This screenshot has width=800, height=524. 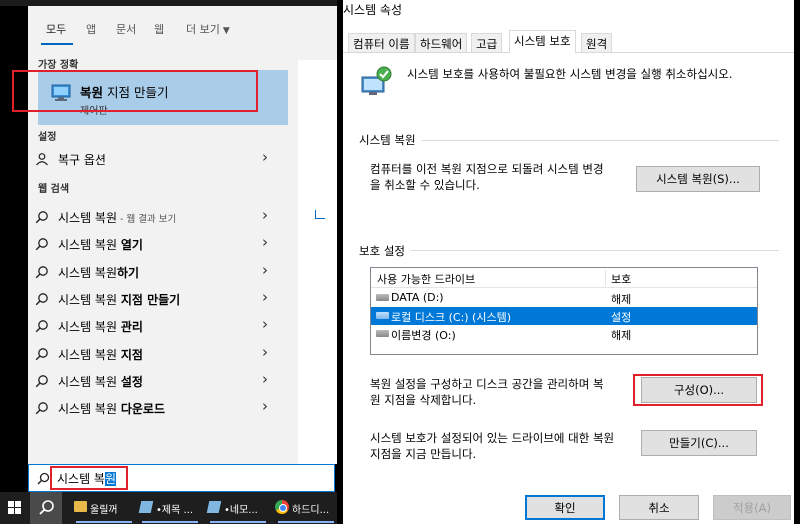 What do you see at coordinates (157, 272) in the screenshot?
I see `web-search-item: 시스템 복원하기 ›` at bounding box center [157, 272].